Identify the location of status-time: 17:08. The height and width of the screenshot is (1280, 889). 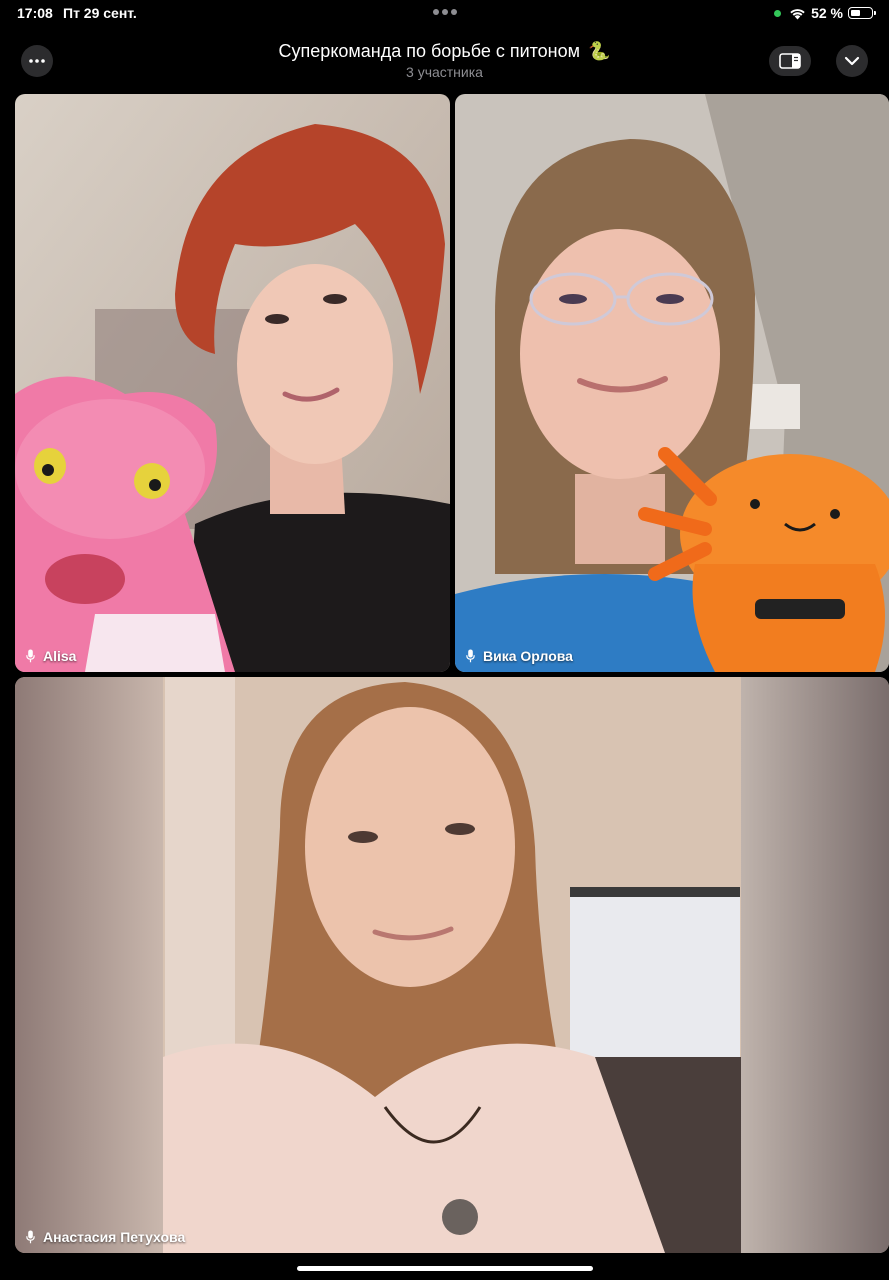
(35, 13).